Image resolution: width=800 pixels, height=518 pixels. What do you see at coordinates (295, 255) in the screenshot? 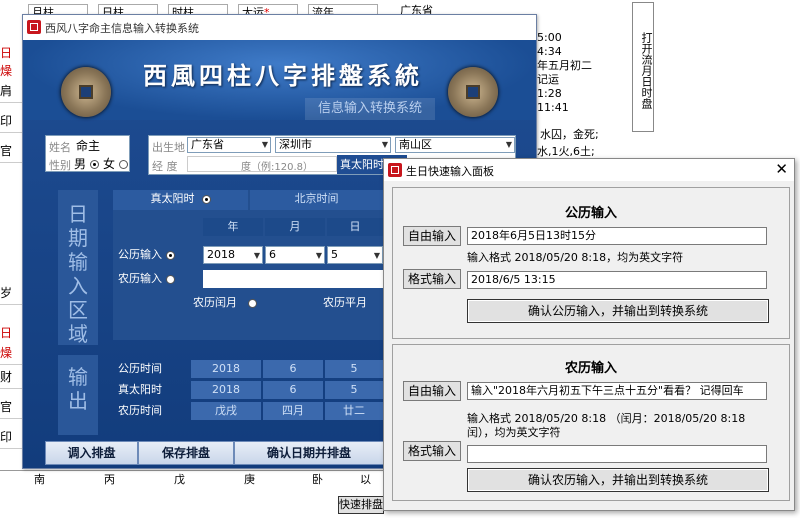
I see `month-select: 6 ▼` at bounding box center [295, 255].